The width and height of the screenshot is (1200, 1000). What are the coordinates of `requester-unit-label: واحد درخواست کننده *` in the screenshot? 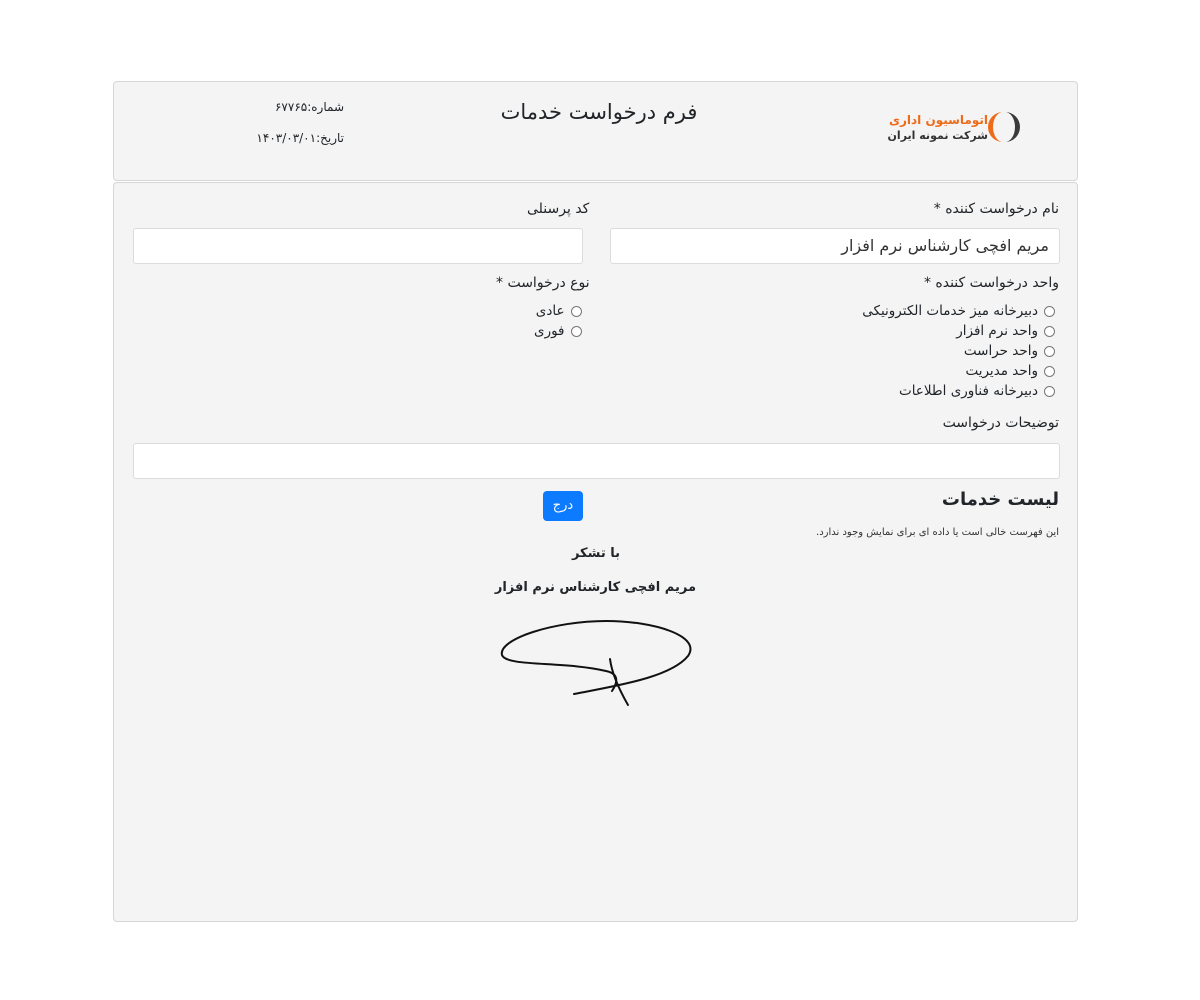 It's located at (991, 283).